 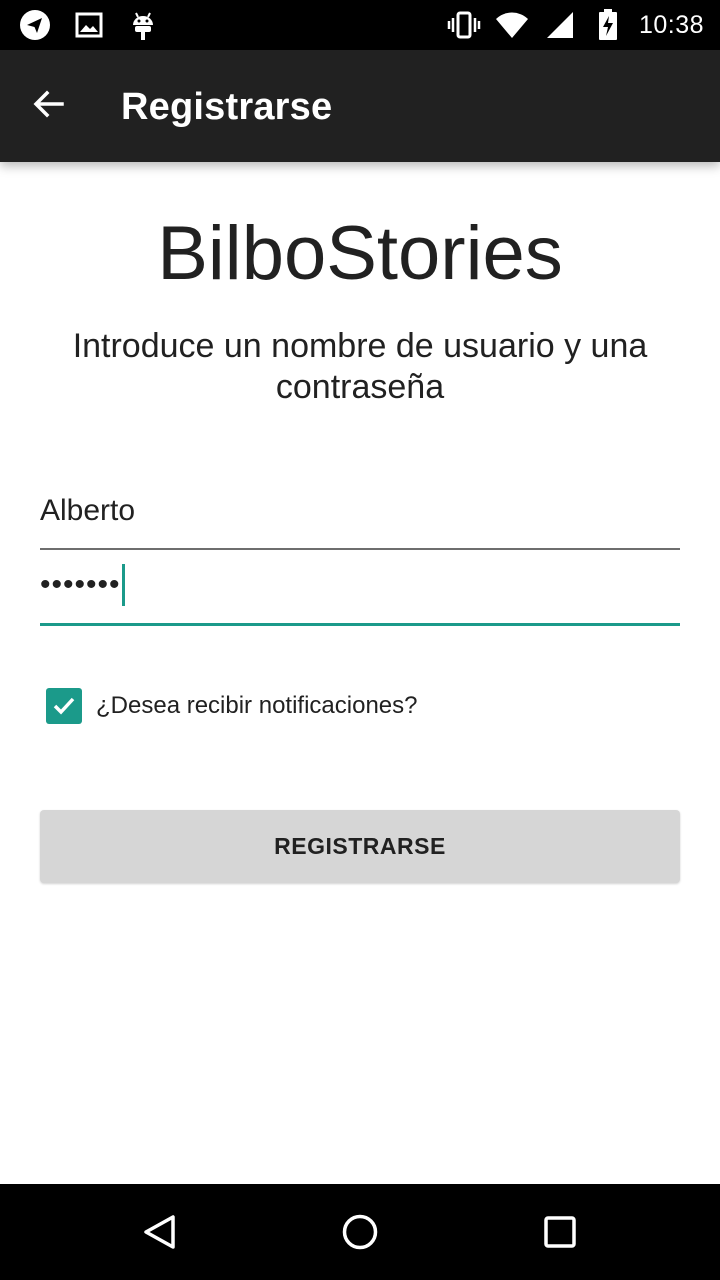 I want to click on check-icon, so click(x=64, y=706).